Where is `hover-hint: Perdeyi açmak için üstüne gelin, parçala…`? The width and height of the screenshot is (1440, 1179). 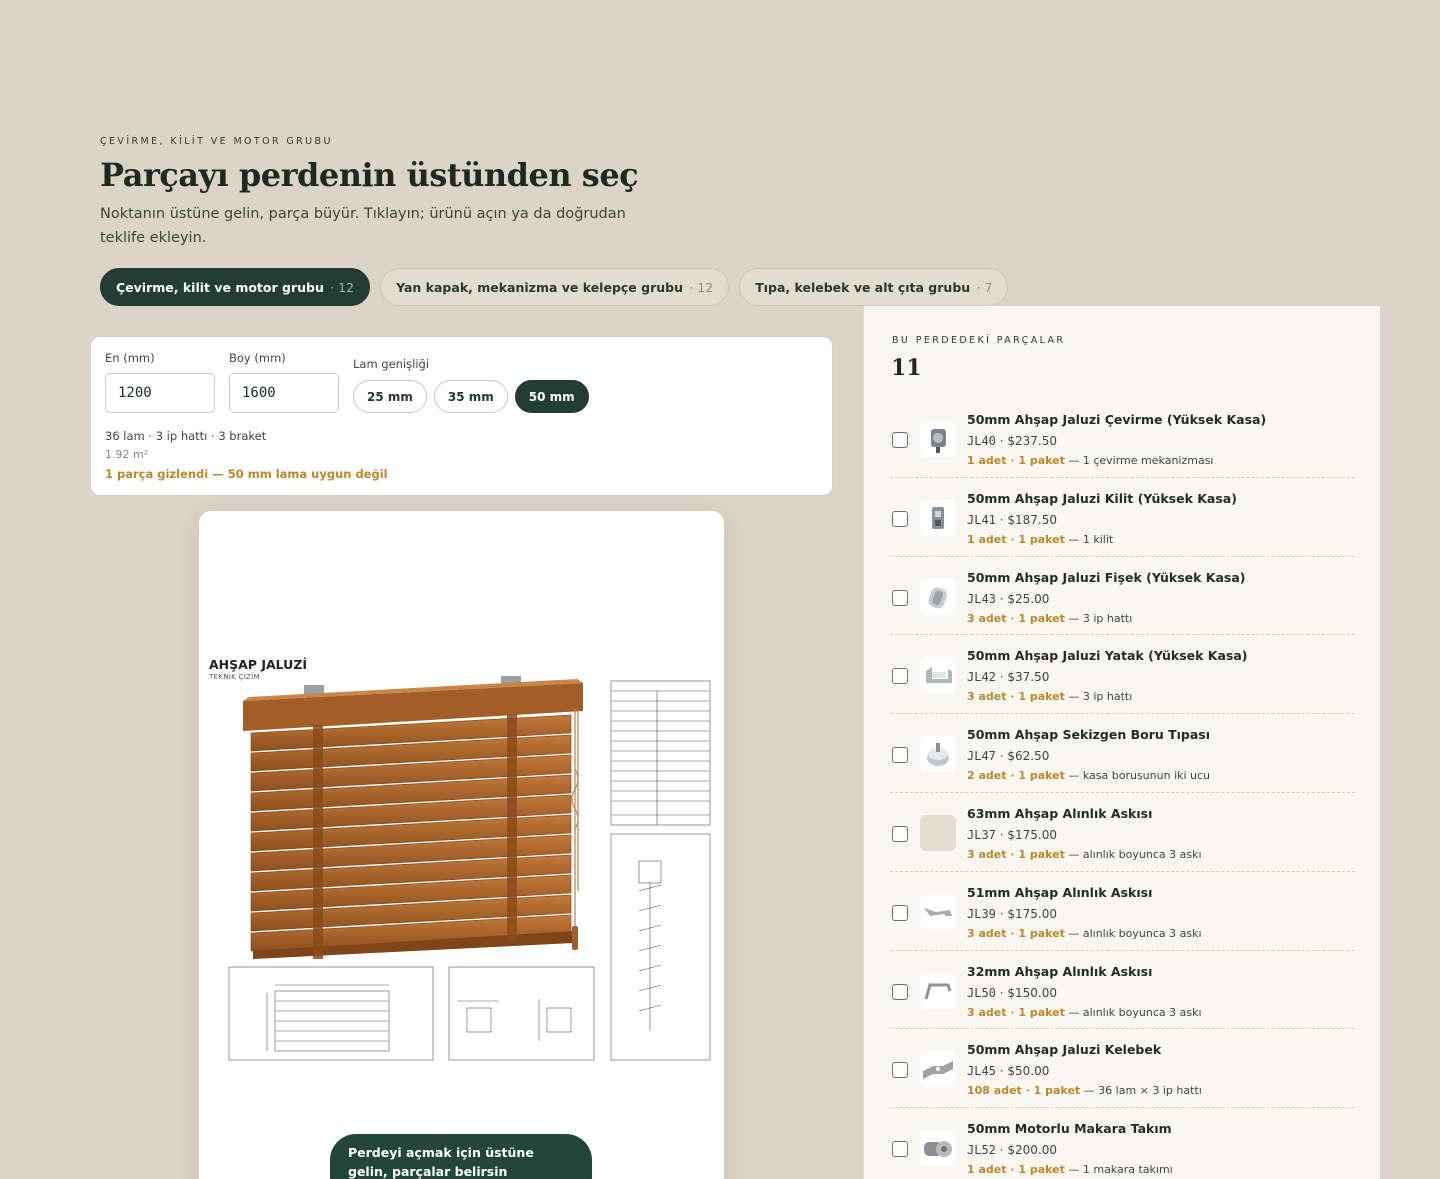 hover-hint: Perdeyi açmak için üstüne gelin, parçala… is located at coordinates (461, 1156).